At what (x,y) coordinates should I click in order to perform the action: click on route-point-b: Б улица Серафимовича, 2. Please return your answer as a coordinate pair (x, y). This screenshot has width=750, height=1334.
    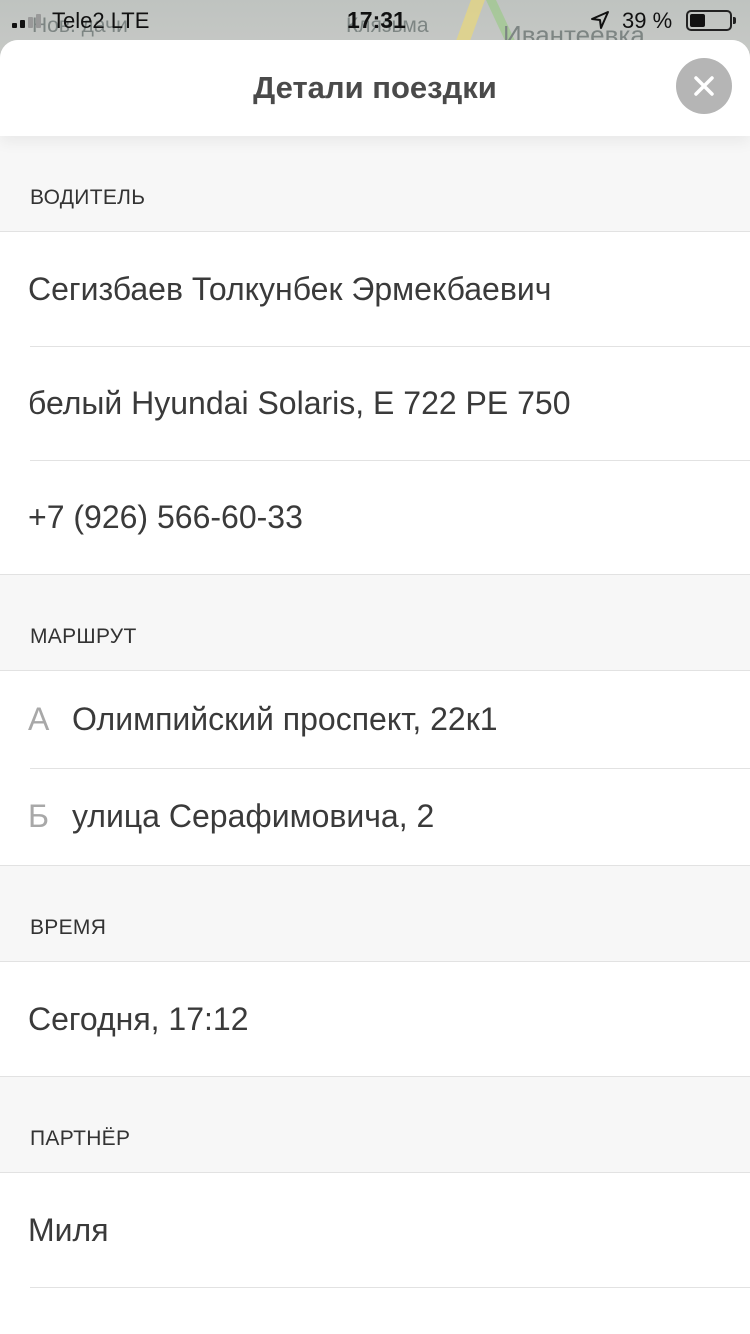
    Looking at the image, I should click on (375, 816).